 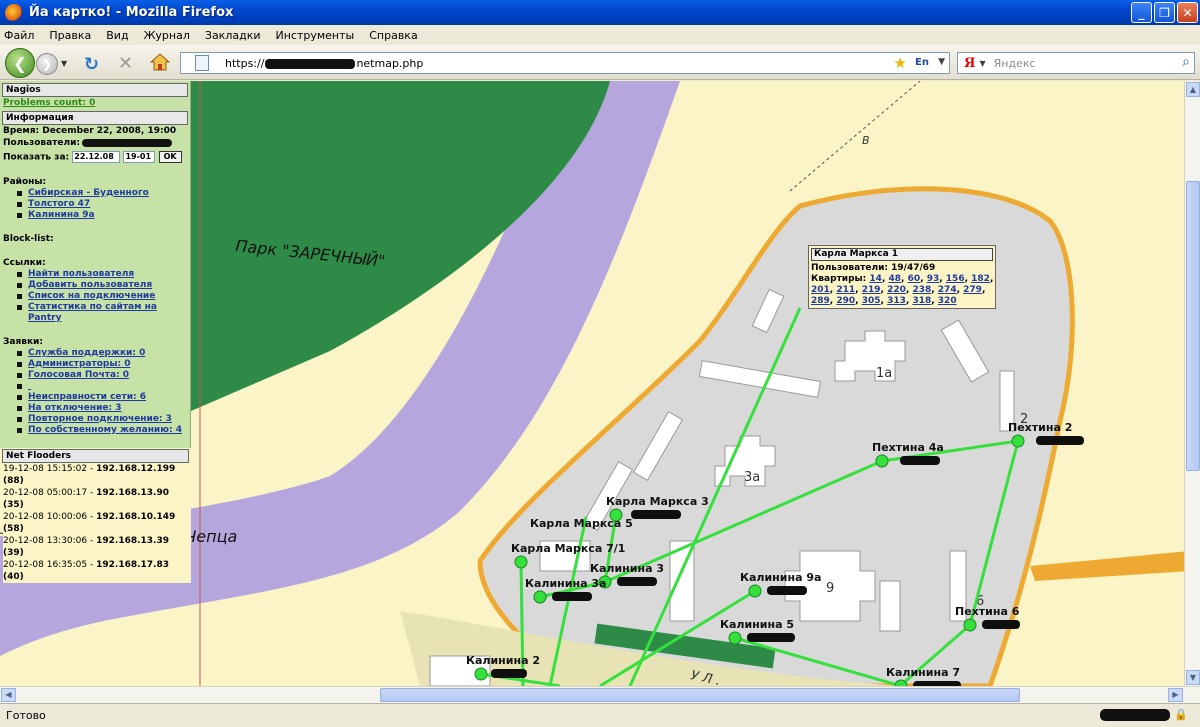 I want to click on hour-input: 19-01, so click(x=139, y=157).